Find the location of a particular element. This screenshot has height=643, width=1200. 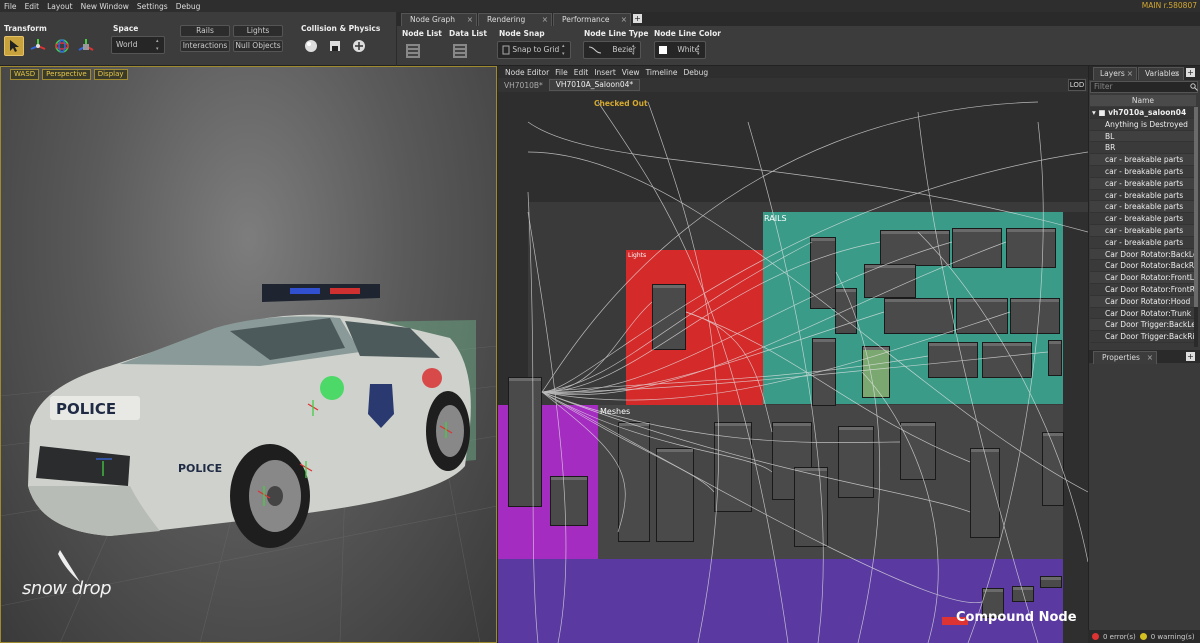

rotate-tool-button is located at coordinates (62, 46).